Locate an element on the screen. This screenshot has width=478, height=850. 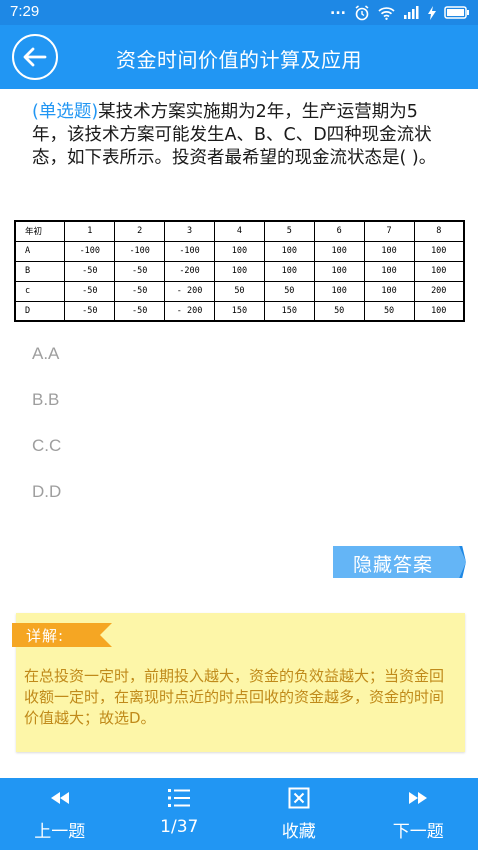
table-cell: D is located at coordinates (40, 311).